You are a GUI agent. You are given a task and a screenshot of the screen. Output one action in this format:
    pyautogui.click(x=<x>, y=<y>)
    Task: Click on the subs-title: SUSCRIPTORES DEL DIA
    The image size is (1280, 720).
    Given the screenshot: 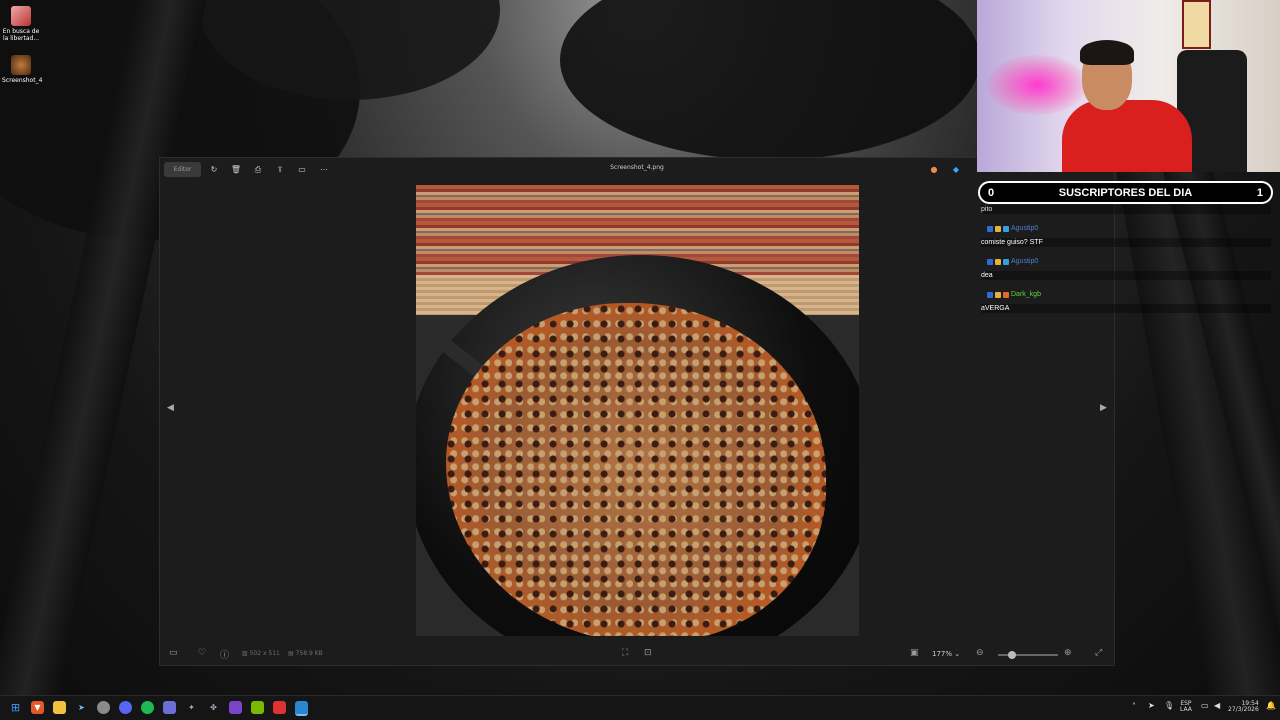 What is the action you would take?
    pyautogui.click(x=1125, y=193)
    